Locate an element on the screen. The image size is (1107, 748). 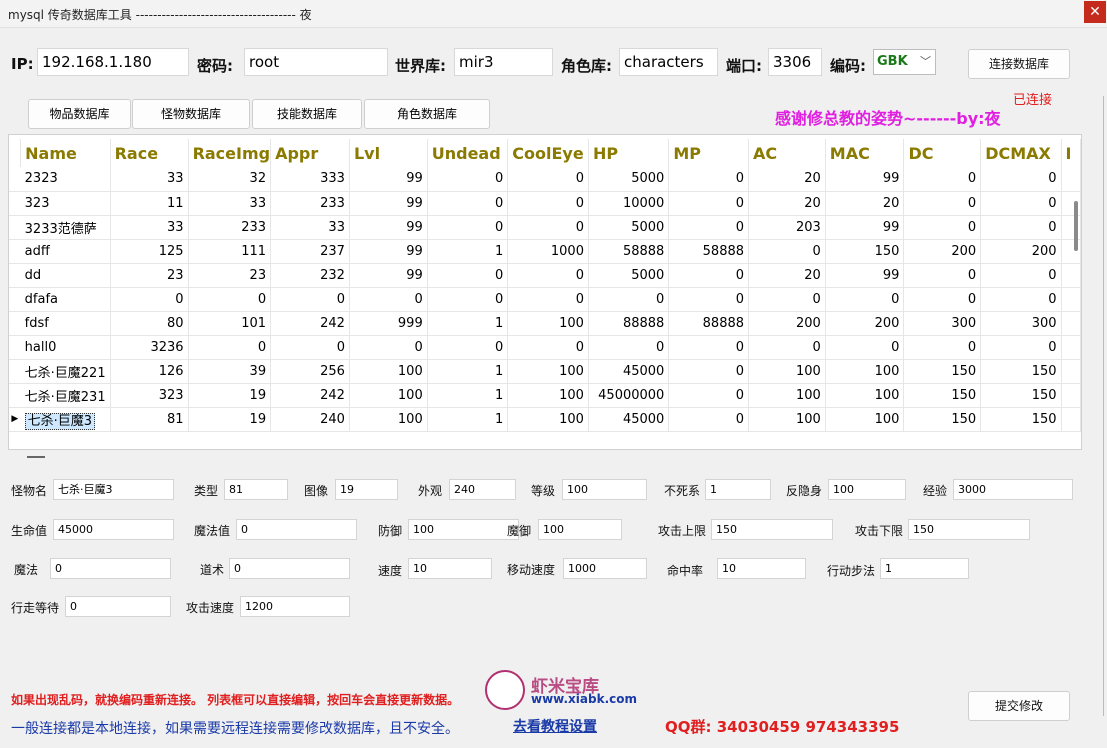
table-cell: 七杀·巨魔231 is located at coordinates (65, 395).